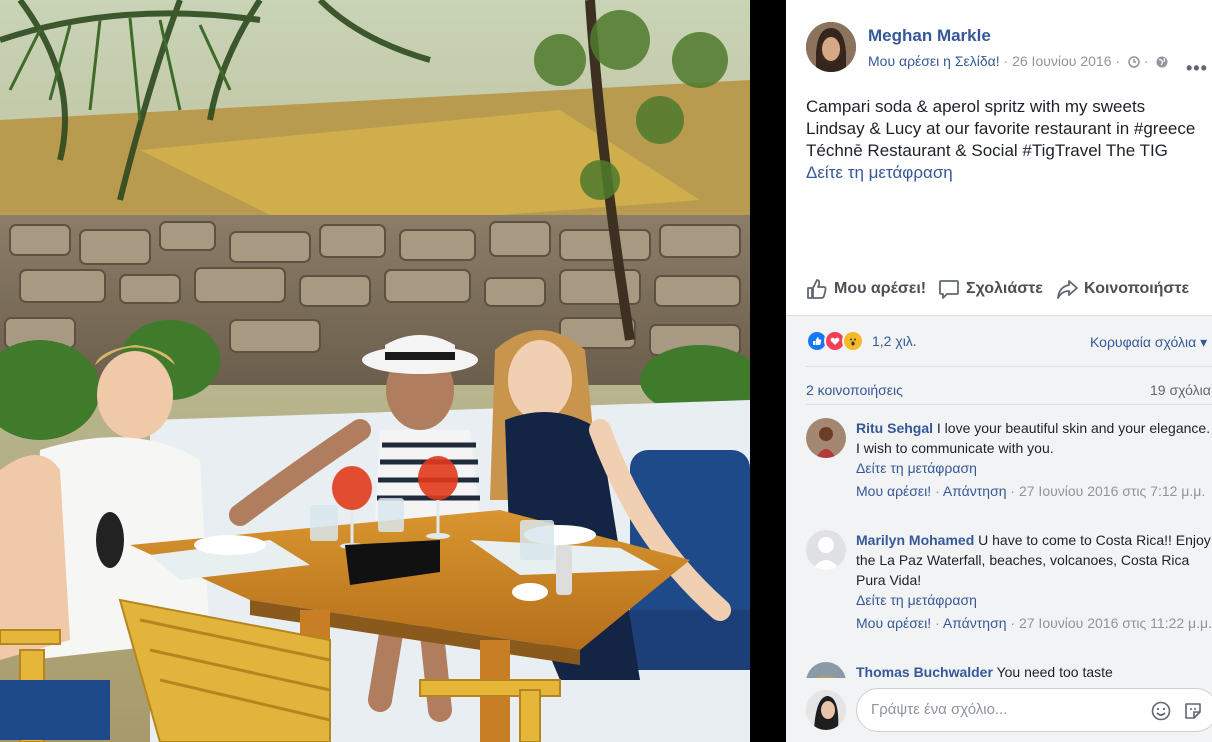 The image size is (1212, 742). I want to click on share-icon, so click(1067, 289).